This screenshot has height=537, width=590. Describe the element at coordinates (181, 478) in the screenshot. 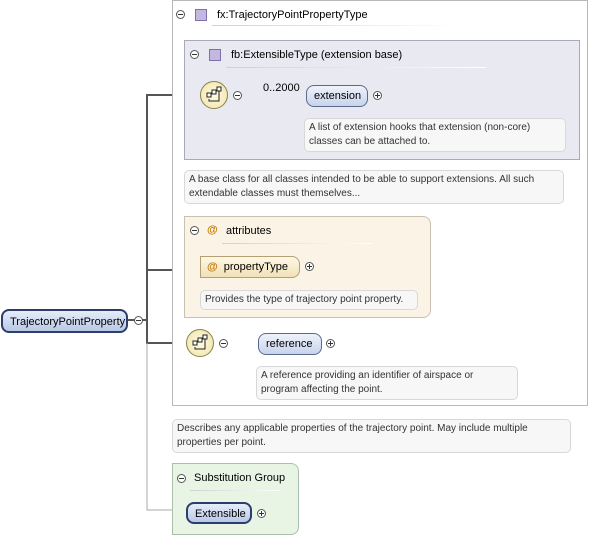

I see `collapse-substitution-icon` at that location.